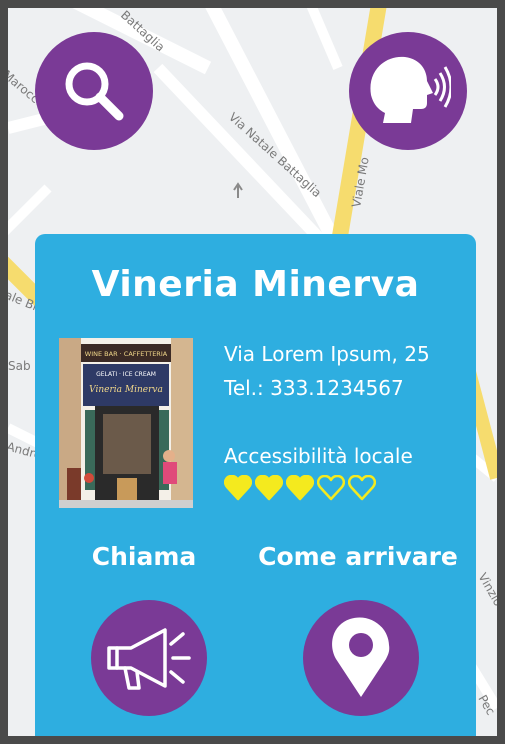 The height and width of the screenshot is (744, 505). Describe the element at coordinates (19, 366) in the screenshot. I see `map-street-label: Sab` at that location.